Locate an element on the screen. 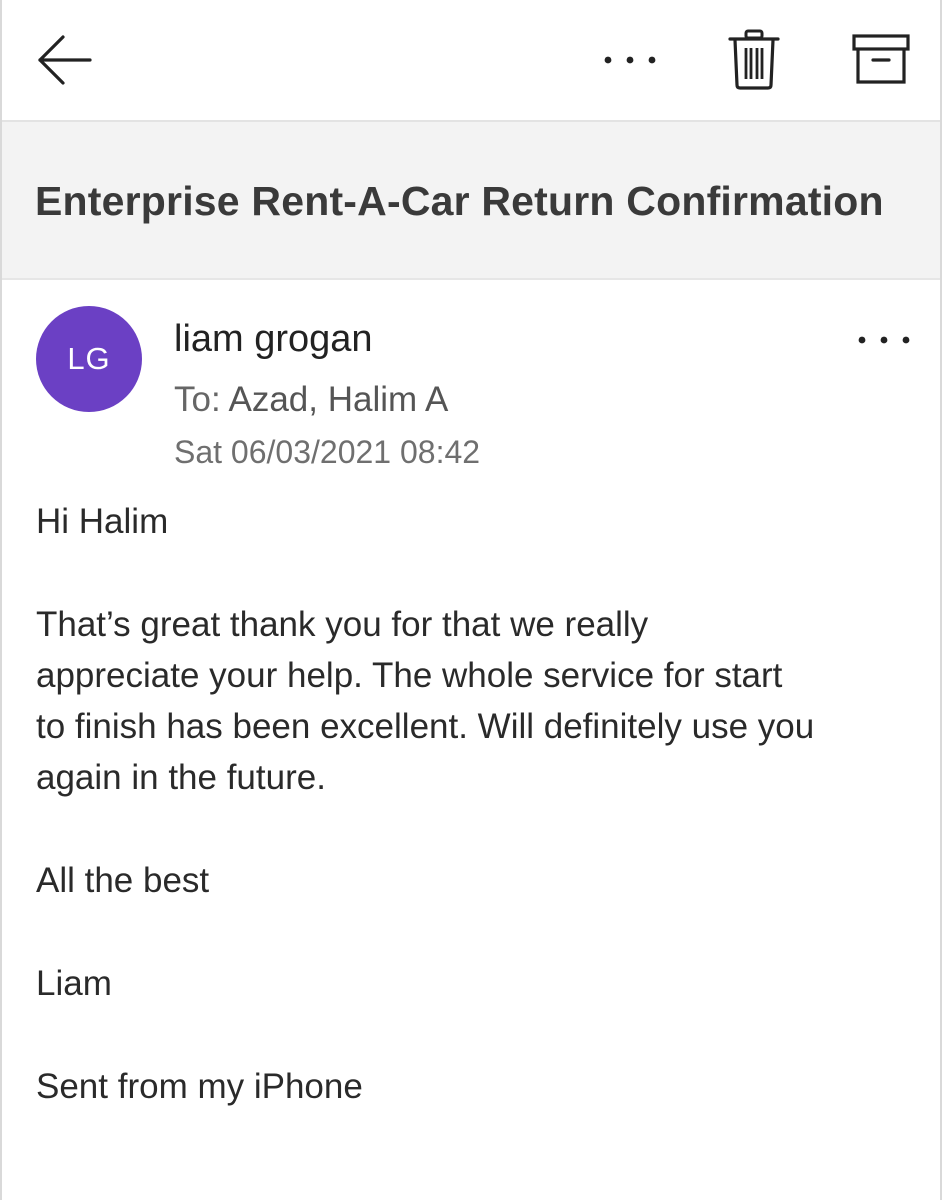 This screenshot has height=1200, width=942. body-greeting: Hi Halim is located at coordinates (102, 521).